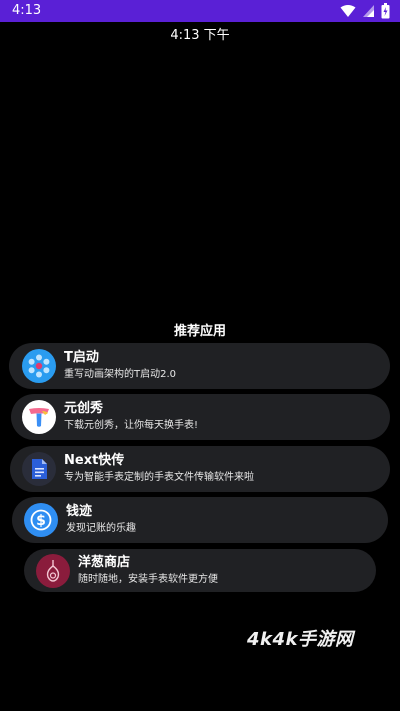 Image resolution: width=400 pixels, height=711 pixels. Describe the element at coordinates (79, 511) in the screenshot. I see `app-name: 钱迹` at that location.